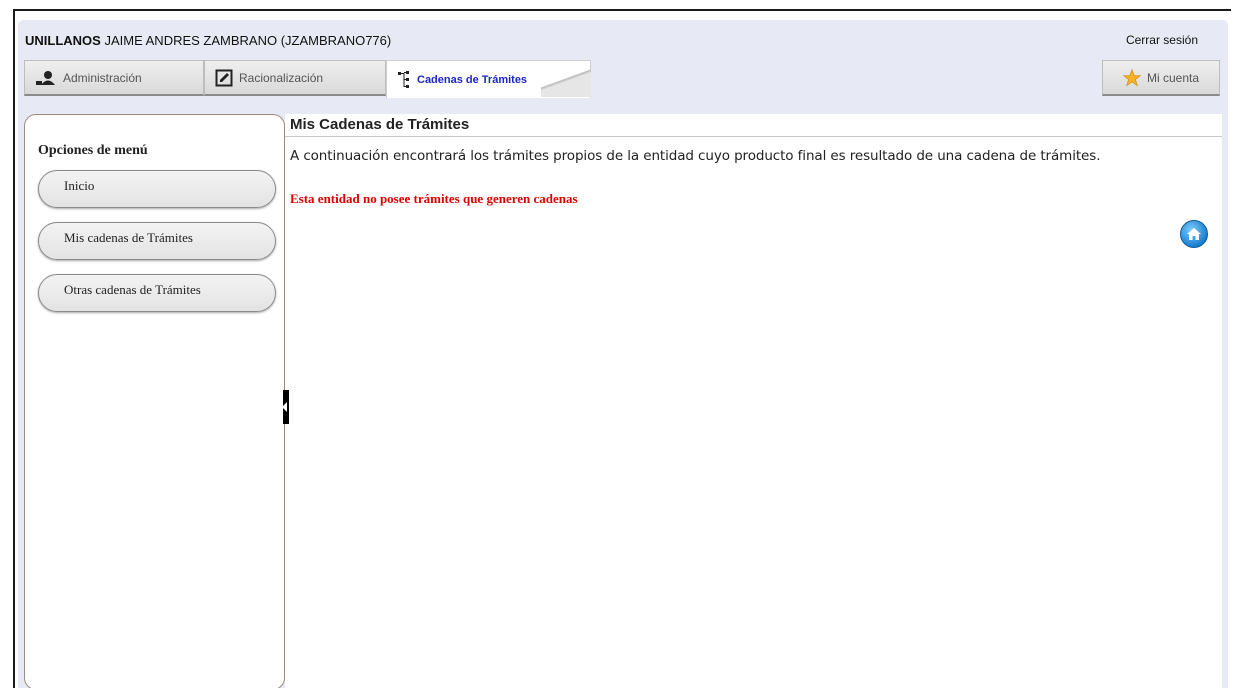 This screenshot has width=1234, height=688. I want to click on tab-cadenas-label: Cadenas de Trámites, so click(472, 79).